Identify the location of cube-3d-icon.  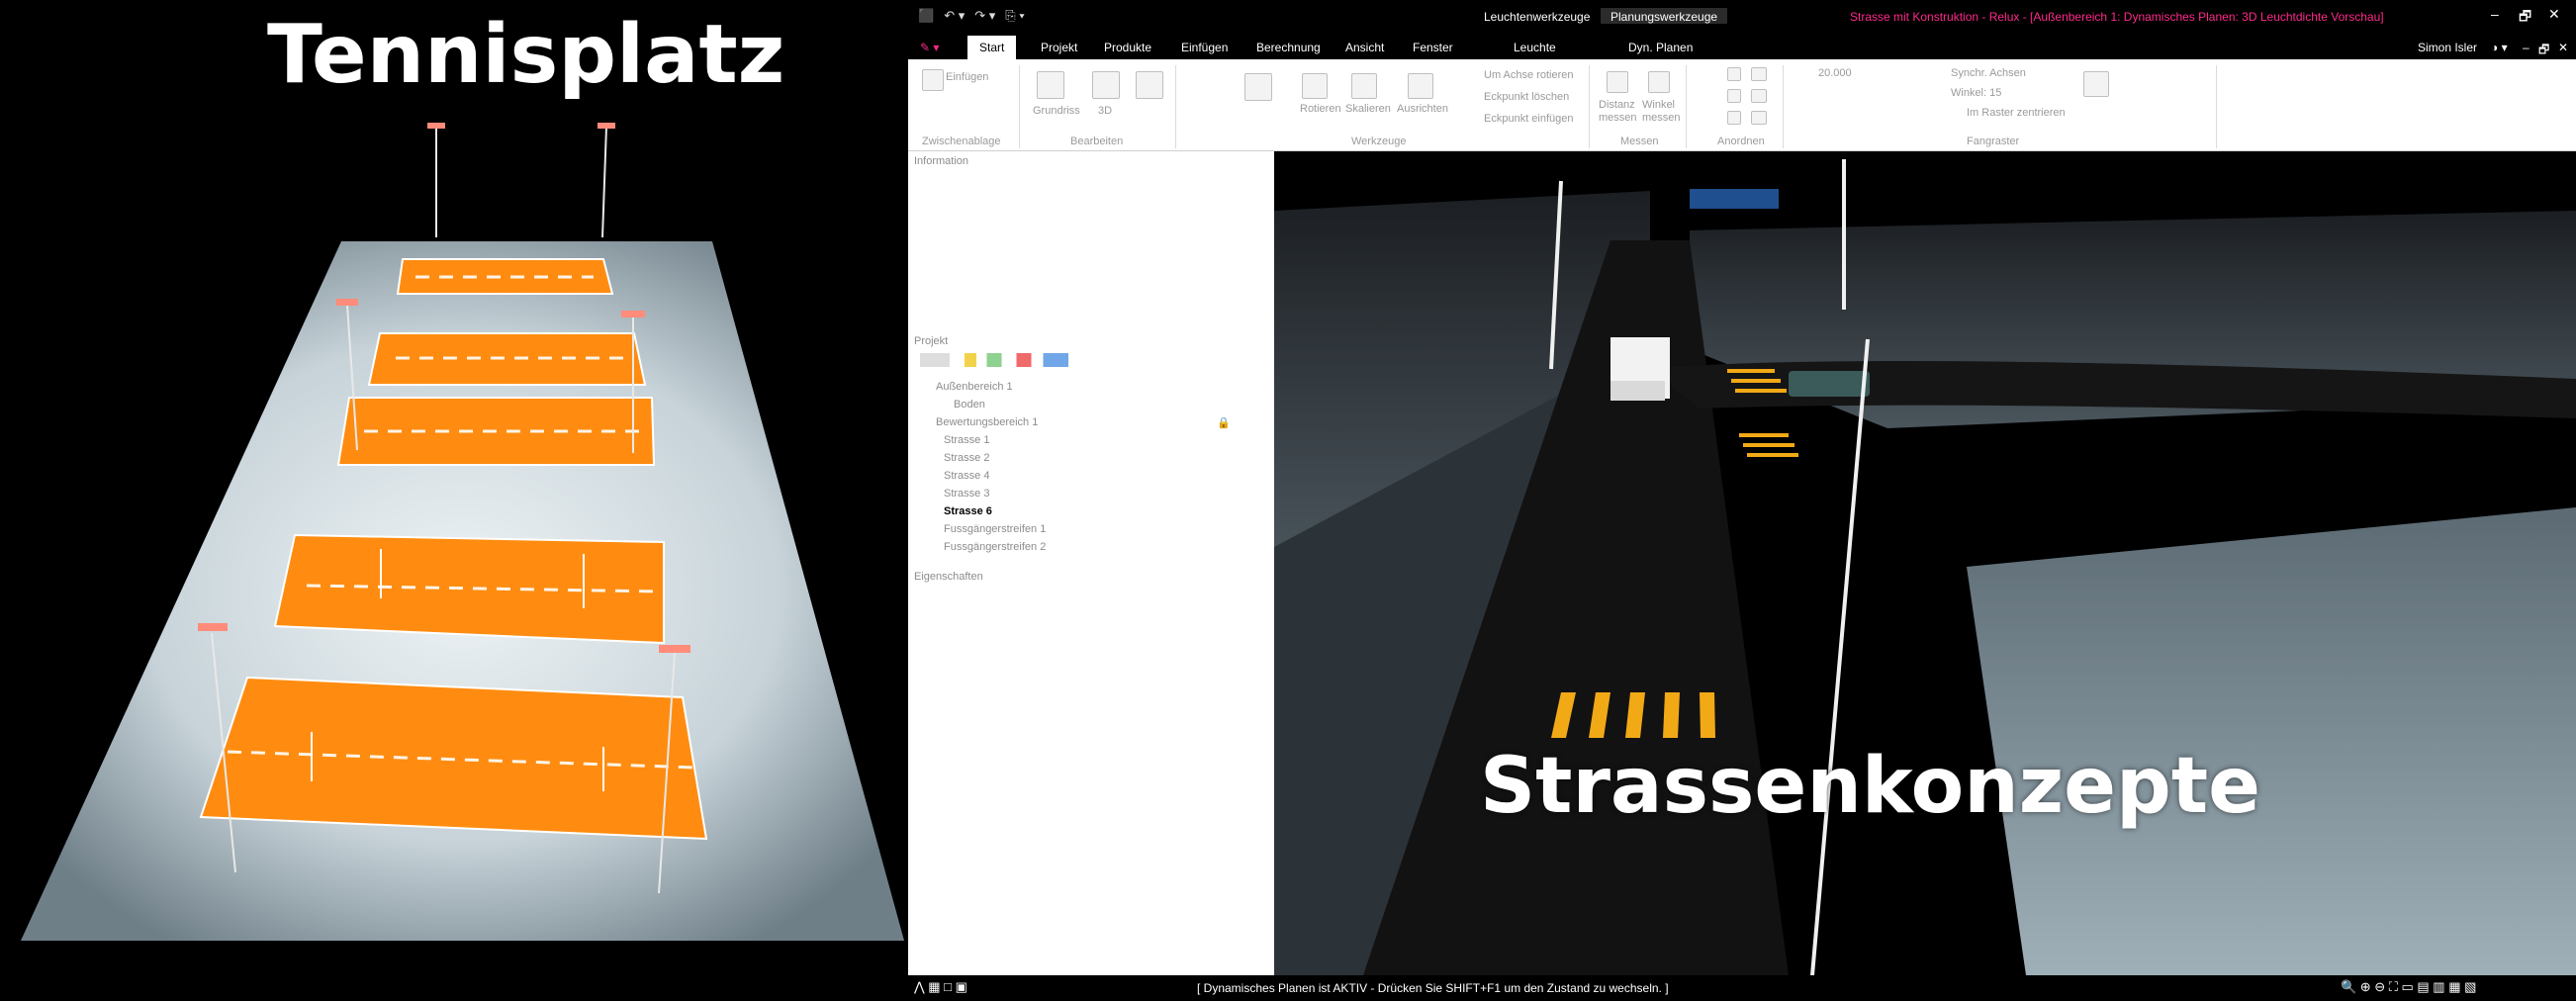
(1106, 85).